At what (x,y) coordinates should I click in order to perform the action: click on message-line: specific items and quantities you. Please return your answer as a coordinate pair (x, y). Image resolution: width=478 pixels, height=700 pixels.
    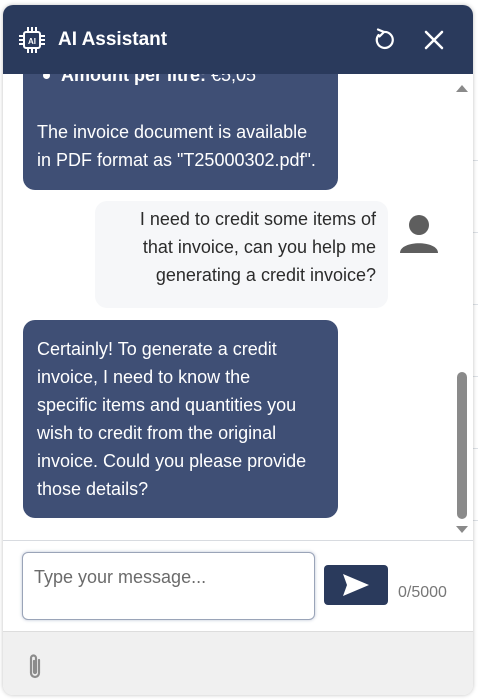
    Looking at the image, I should click on (167, 405).